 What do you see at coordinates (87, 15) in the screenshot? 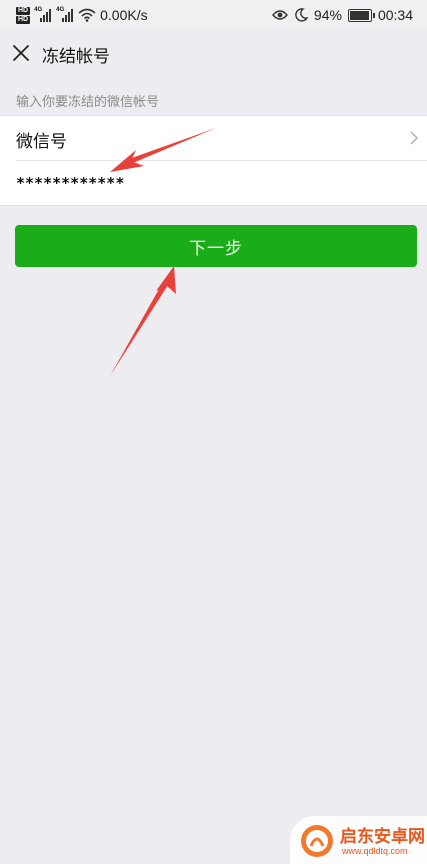
I see `wifi-icon` at bounding box center [87, 15].